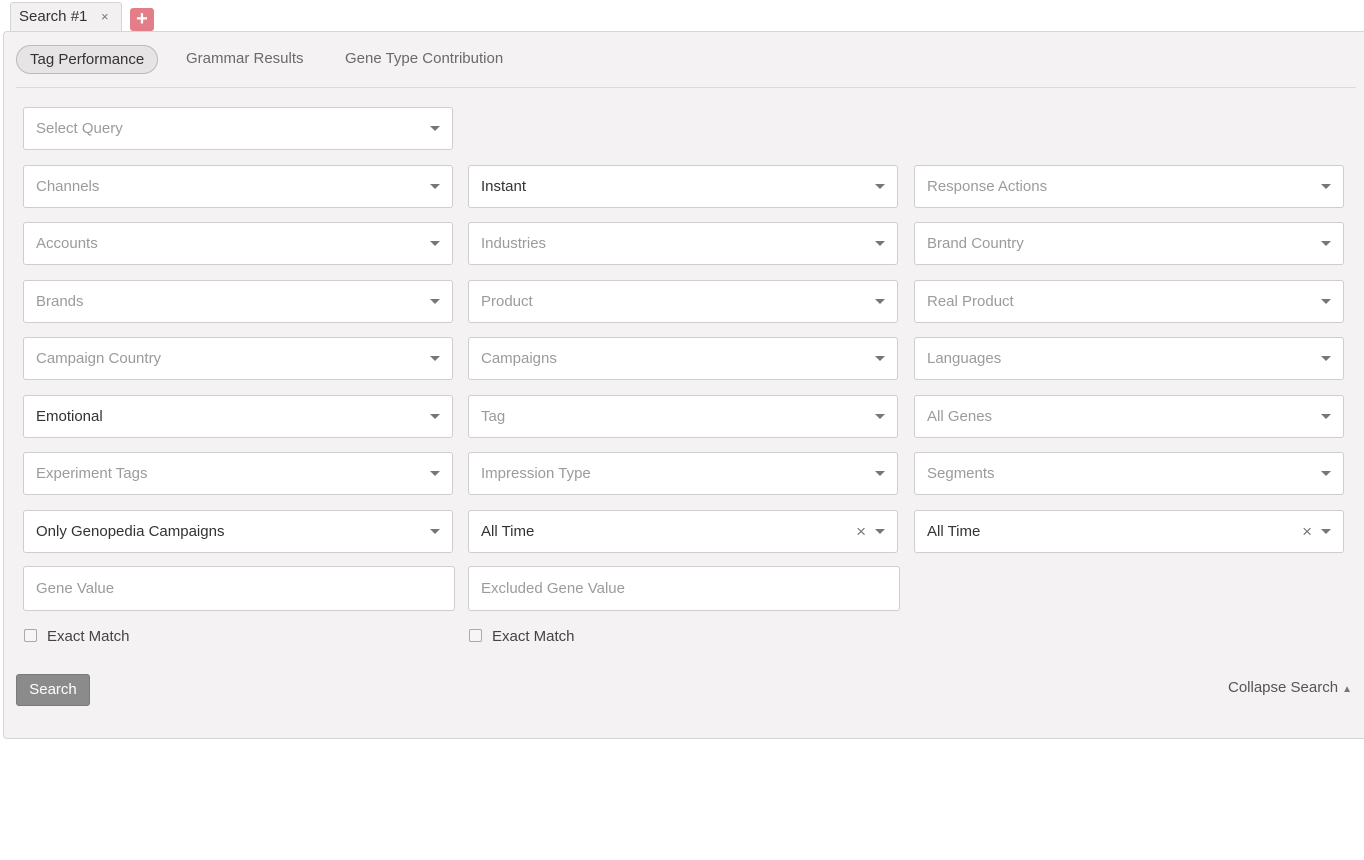  I want to click on dropdown-label: Only Genopedia Campaigns, so click(130, 531).